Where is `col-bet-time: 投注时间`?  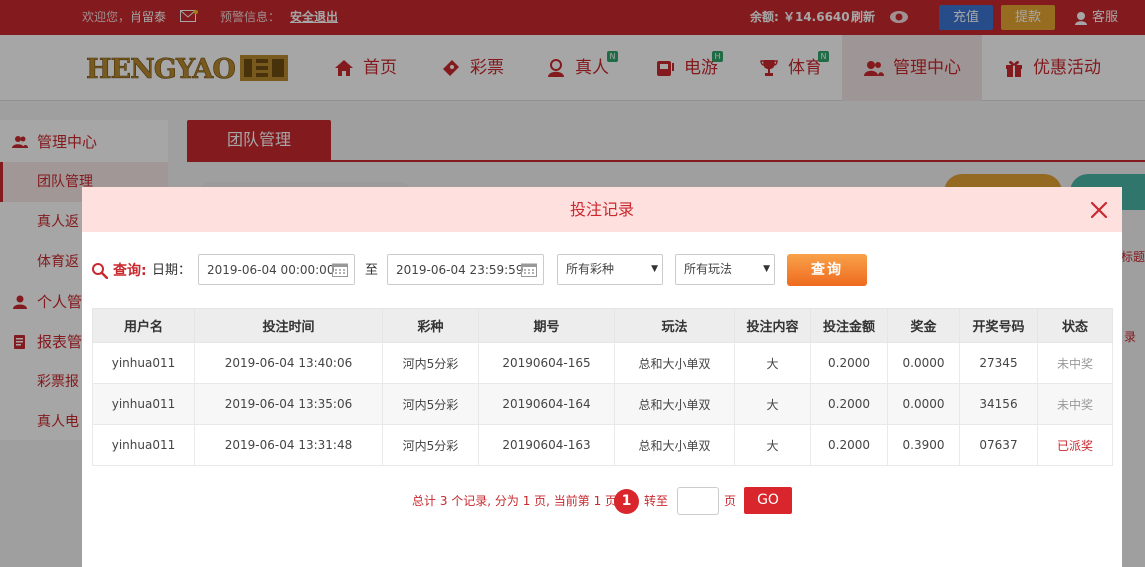 col-bet-time: 投注时间 is located at coordinates (288, 325).